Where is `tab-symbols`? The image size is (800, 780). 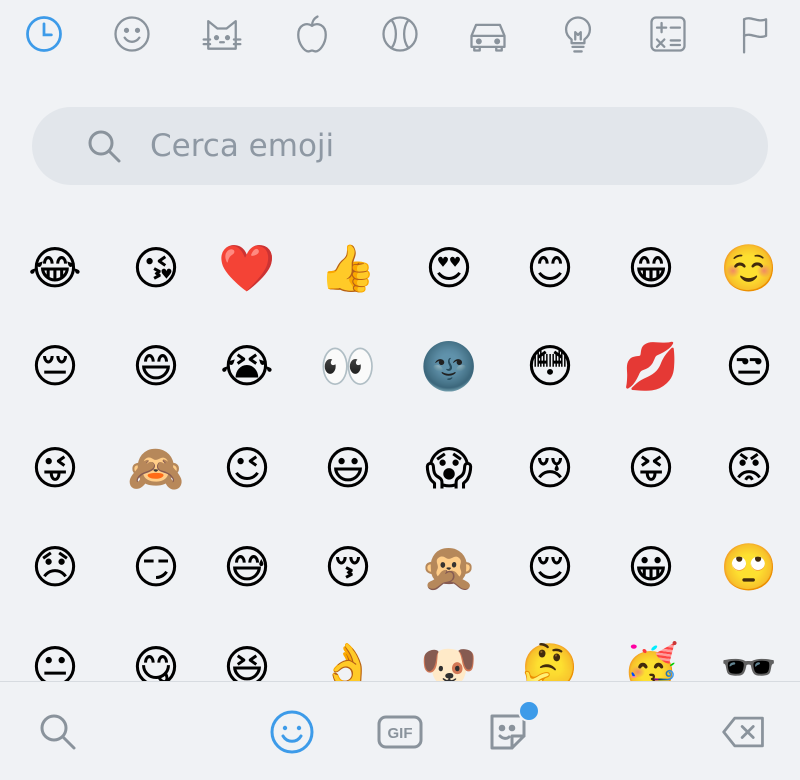
tab-symbols is located at coordinates (668, 34).